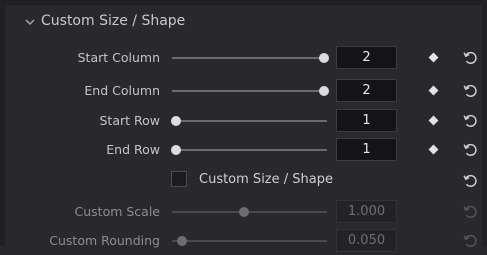 The image size is (487, 255). What do you see at coordinates (324, 91) in the screenshot?
I see `end-column-slider-handle` at bounding box center [324, 91].